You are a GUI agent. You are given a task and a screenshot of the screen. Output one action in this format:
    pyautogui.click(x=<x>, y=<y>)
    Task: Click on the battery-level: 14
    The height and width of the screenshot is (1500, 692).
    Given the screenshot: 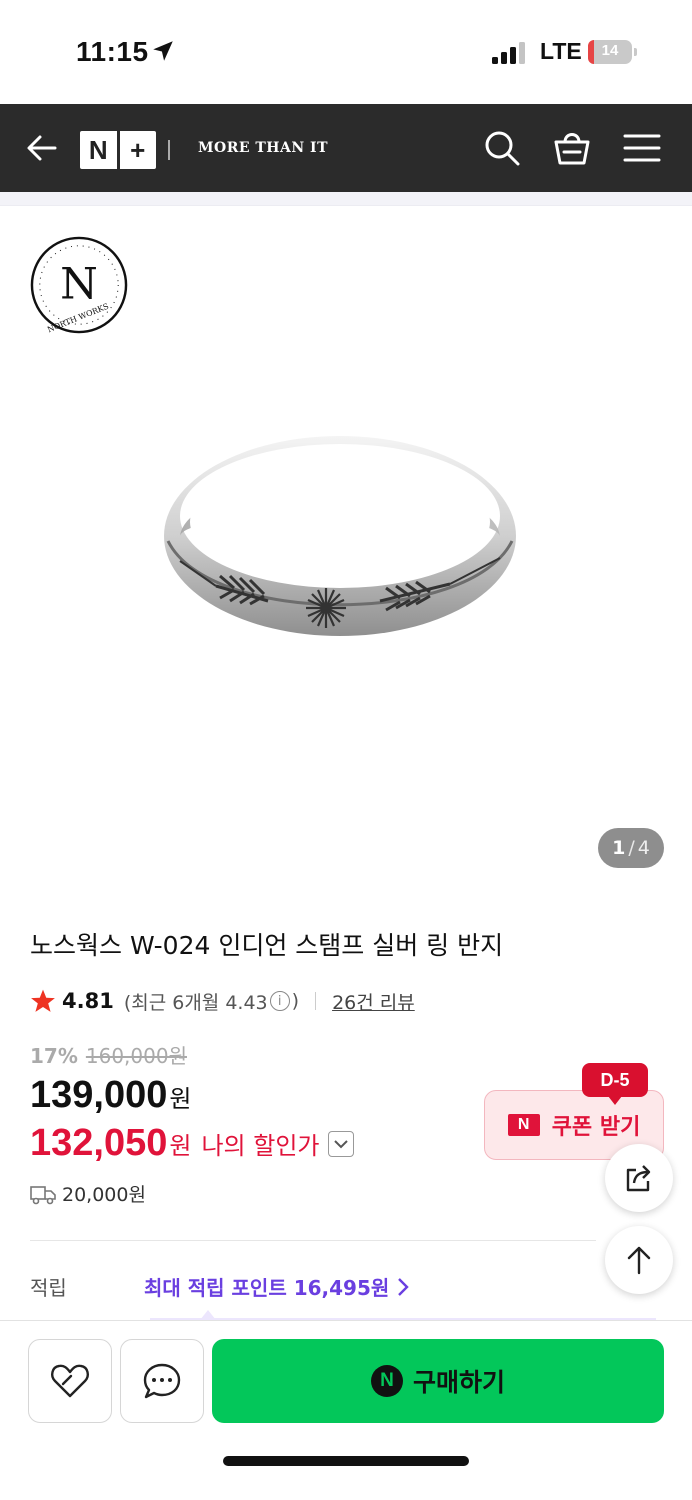 What is the action you would take?
    pyautogui.click(x=610, y=50)
    